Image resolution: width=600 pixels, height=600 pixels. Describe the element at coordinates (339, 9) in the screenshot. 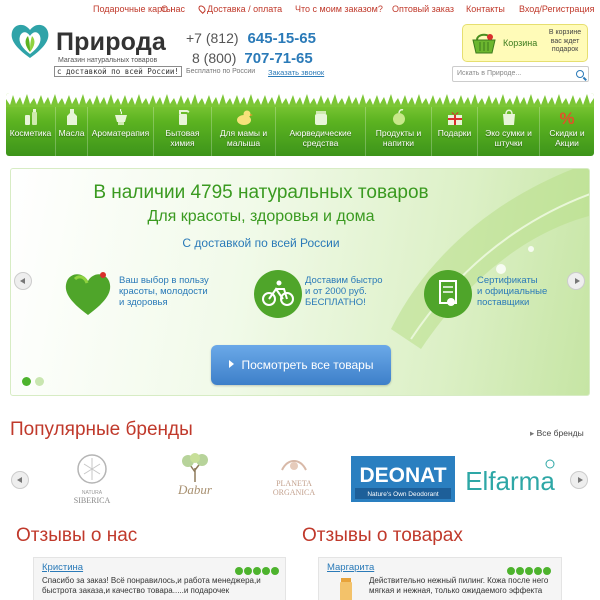

I see `nav-order-status: Что с моим заказом?` at that location.